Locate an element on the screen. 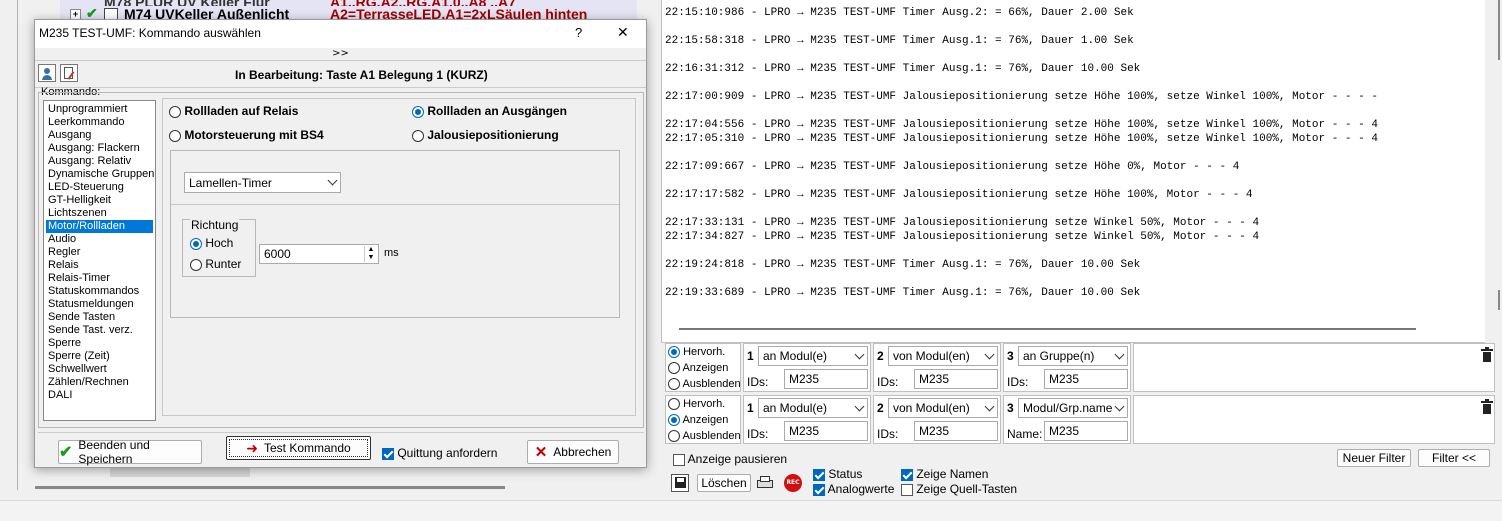 This screenshot has height=521, width=1502. command-list-item: Schwellwert is located at coordinates (99, 369).